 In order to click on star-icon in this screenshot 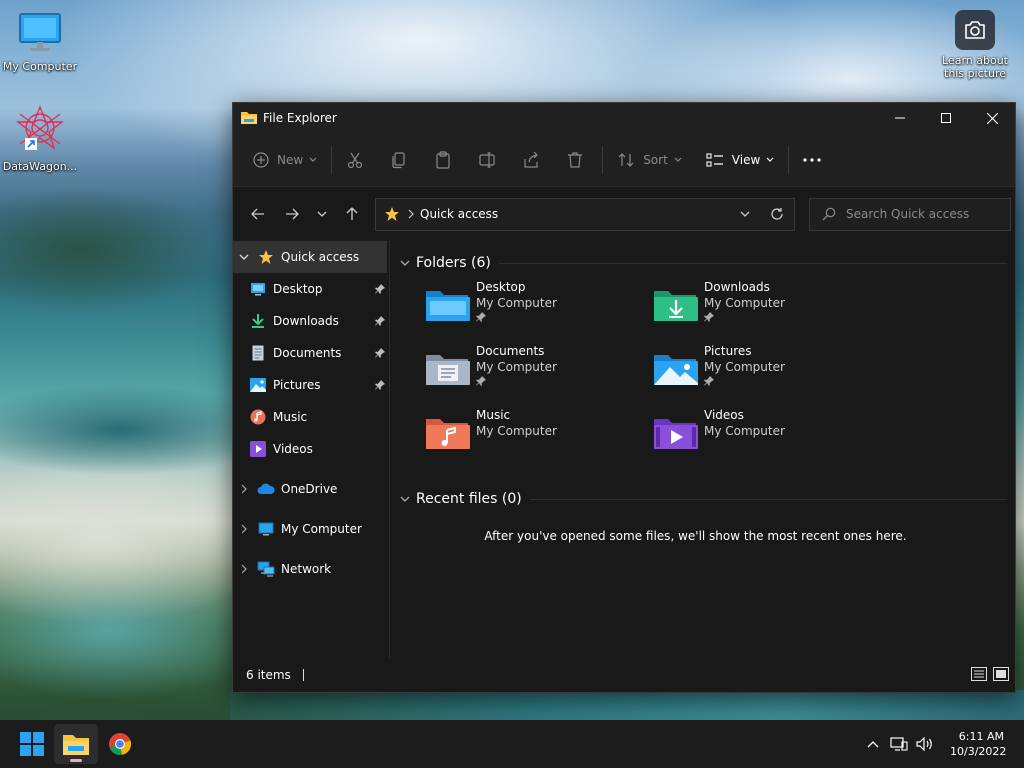, I will do `click(392, 214)`.